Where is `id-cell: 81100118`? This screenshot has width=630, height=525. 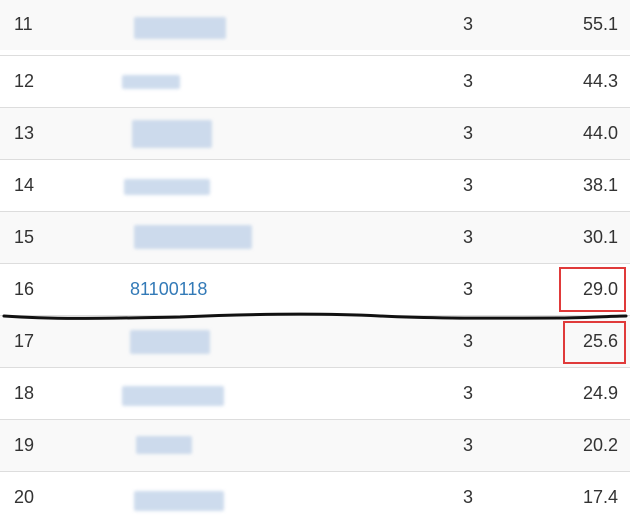
id-cell: 81100118 is located at coordinates (195, 289).